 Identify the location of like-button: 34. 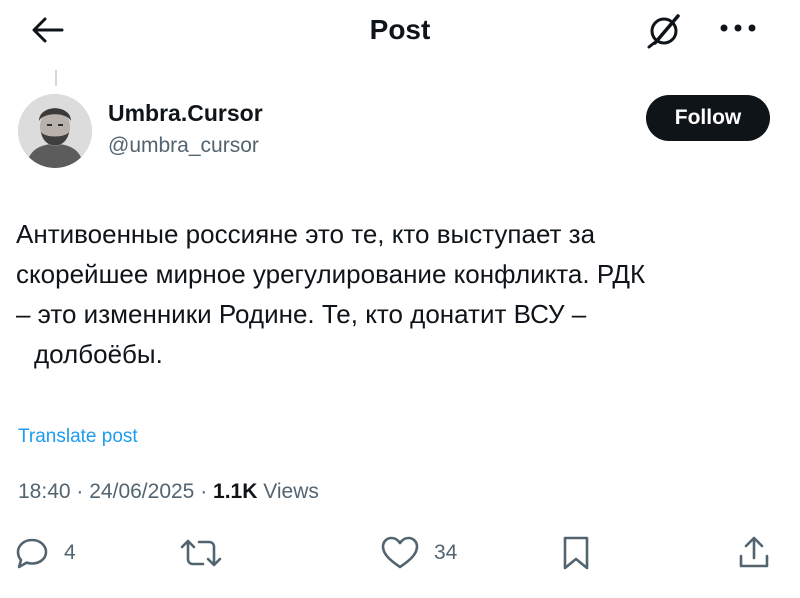
(418, 553).